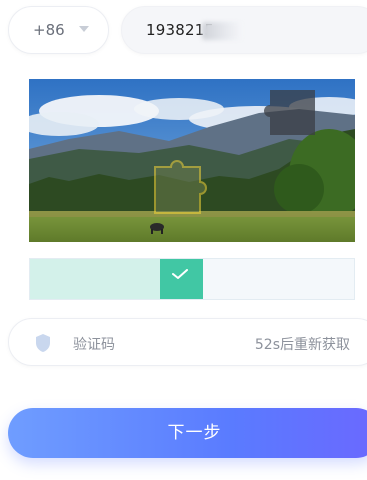 This screenshot has height=480, width=367. I want to click on country-code-select: +86, so click(58, 30).